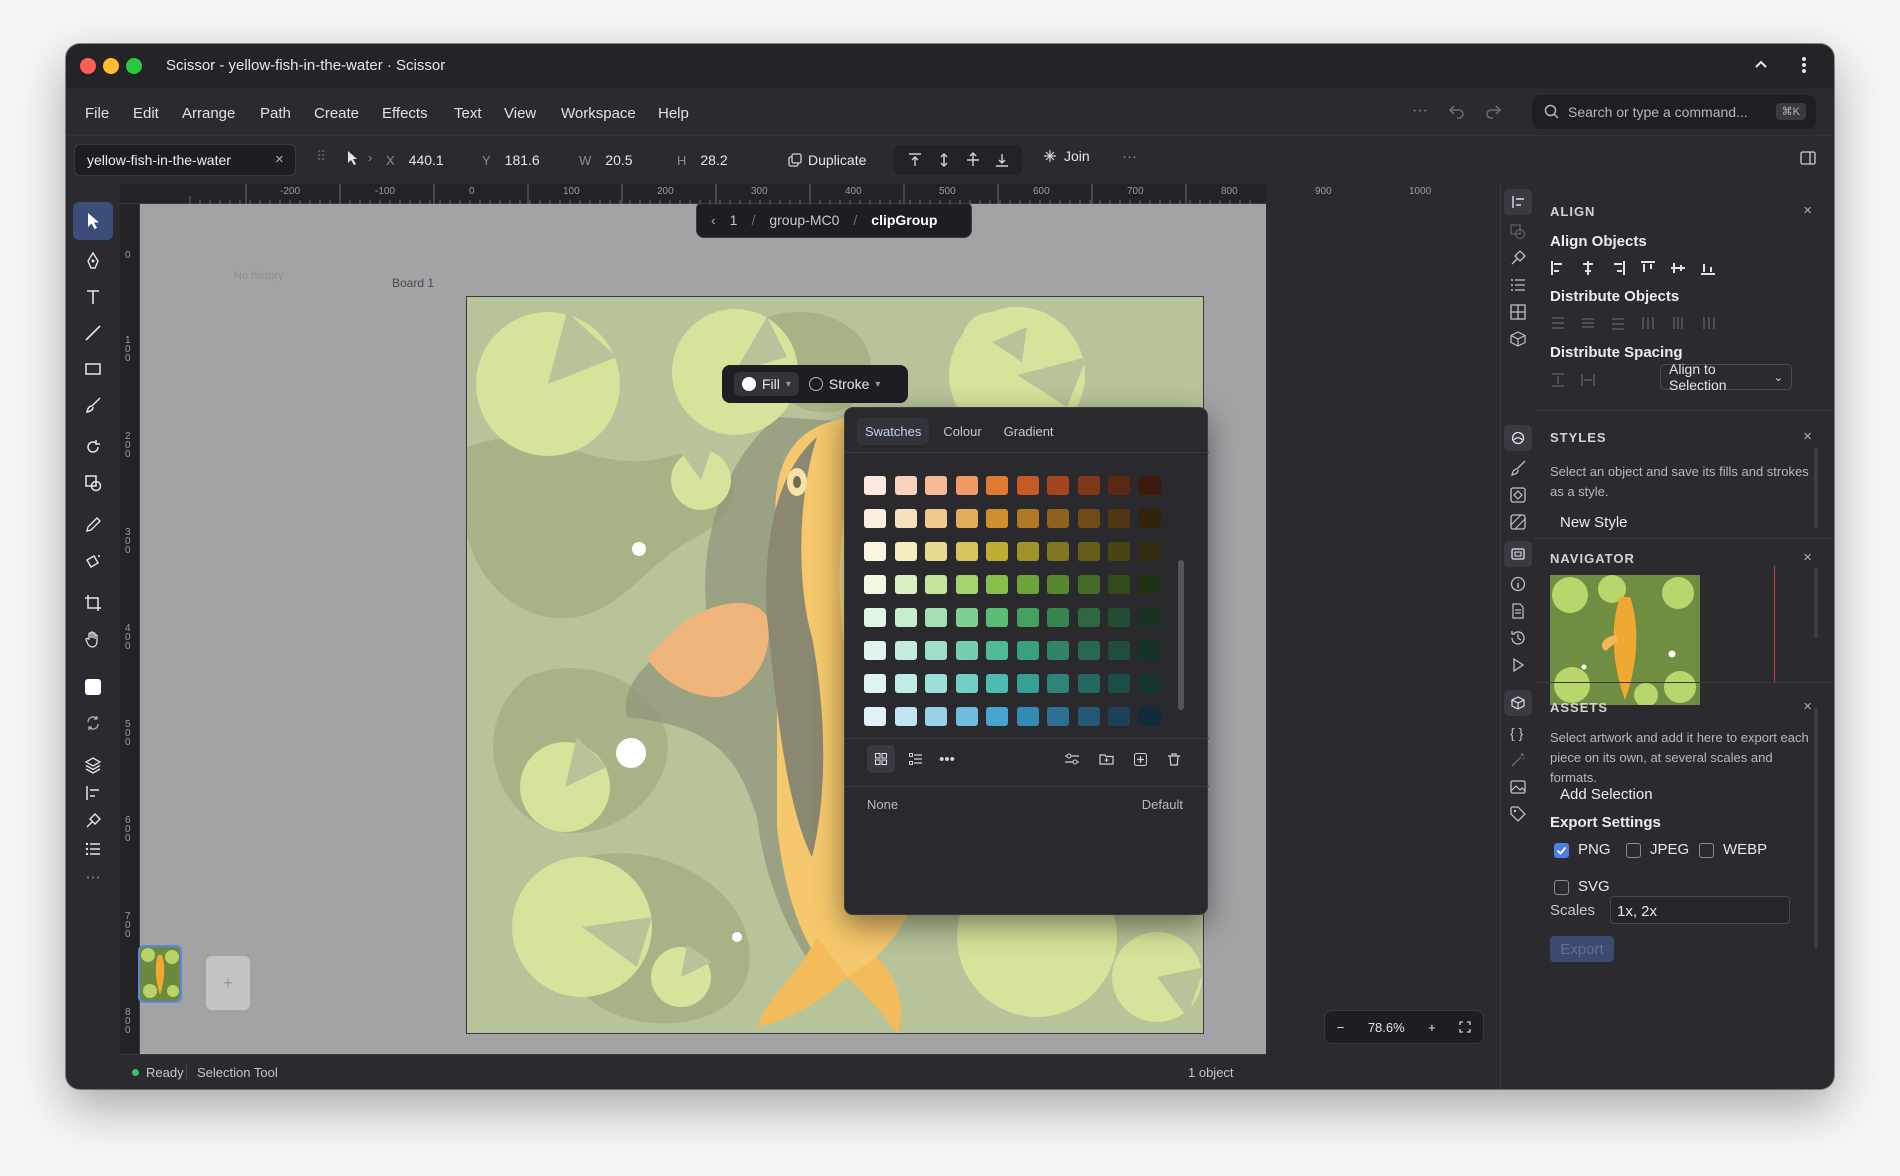 This screenshot has height=1176, width=1900. Describe the element at coordinates (1625, 640) in the screenshot. I see `navigator-preview` at that location.